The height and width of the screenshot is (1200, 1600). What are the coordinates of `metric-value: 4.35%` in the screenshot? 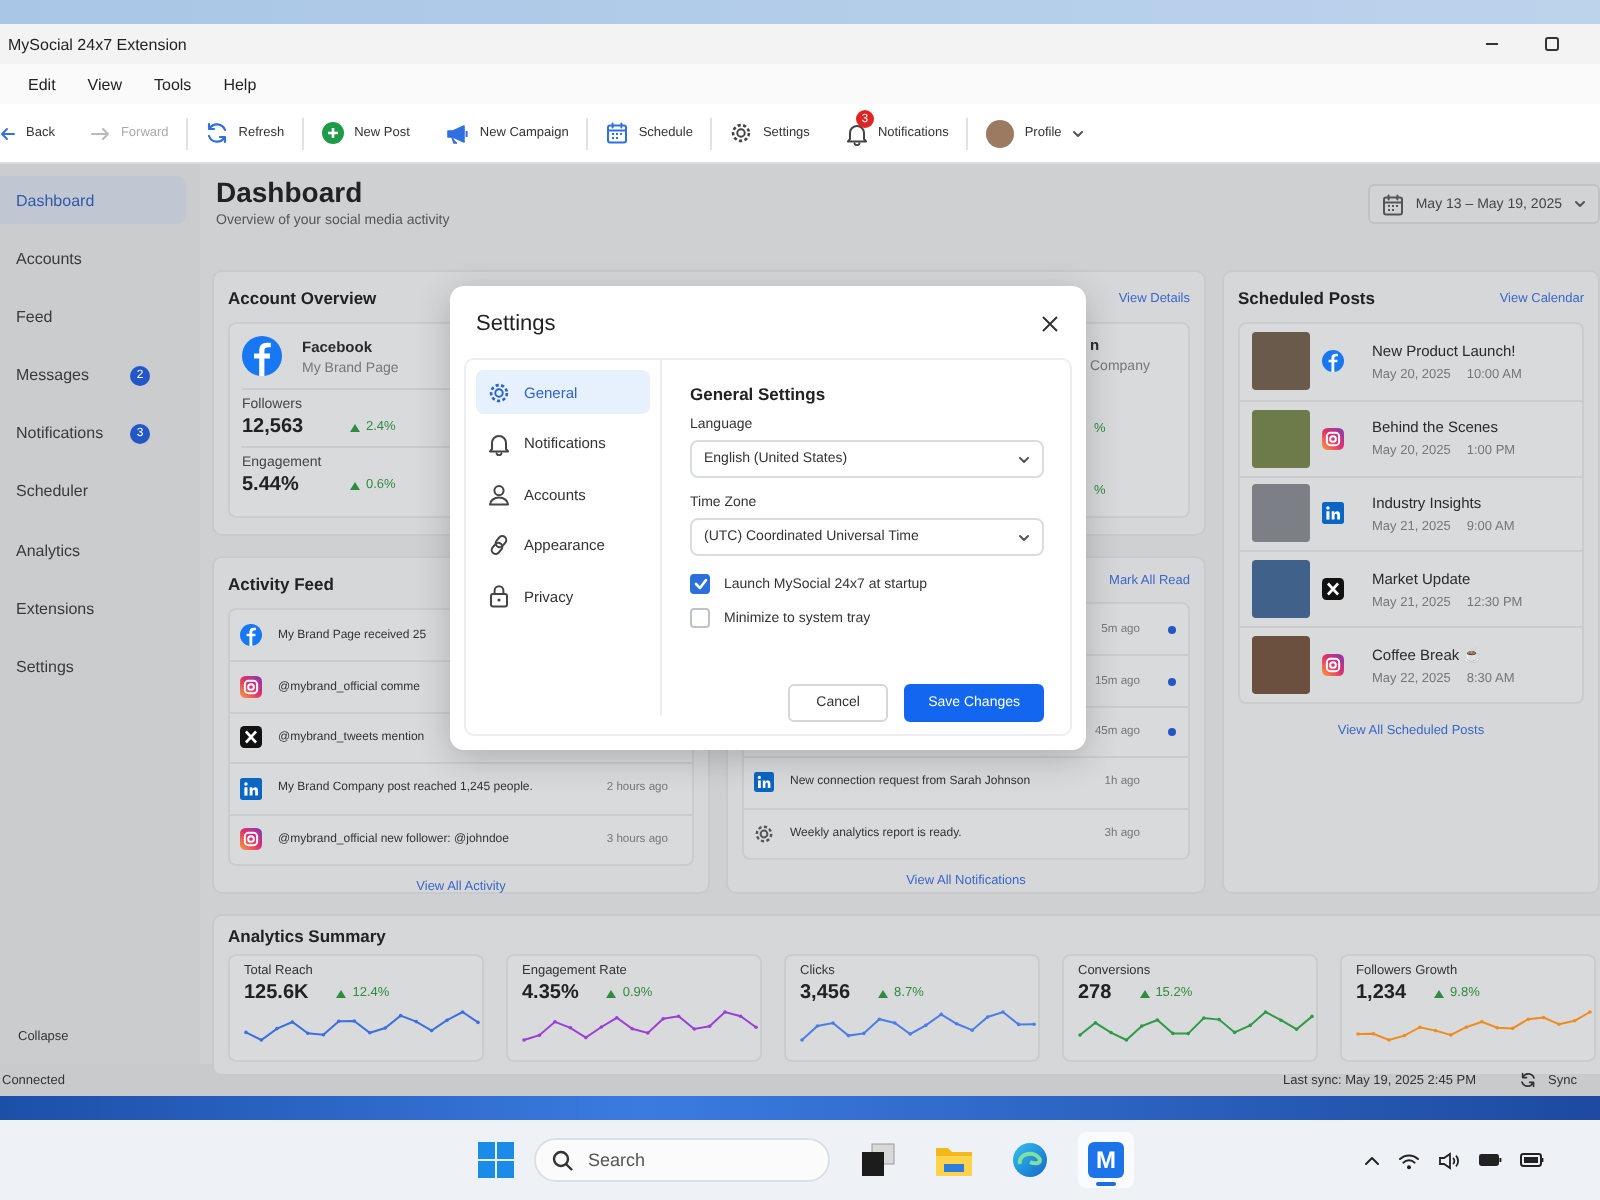 It's located at (550, 993).